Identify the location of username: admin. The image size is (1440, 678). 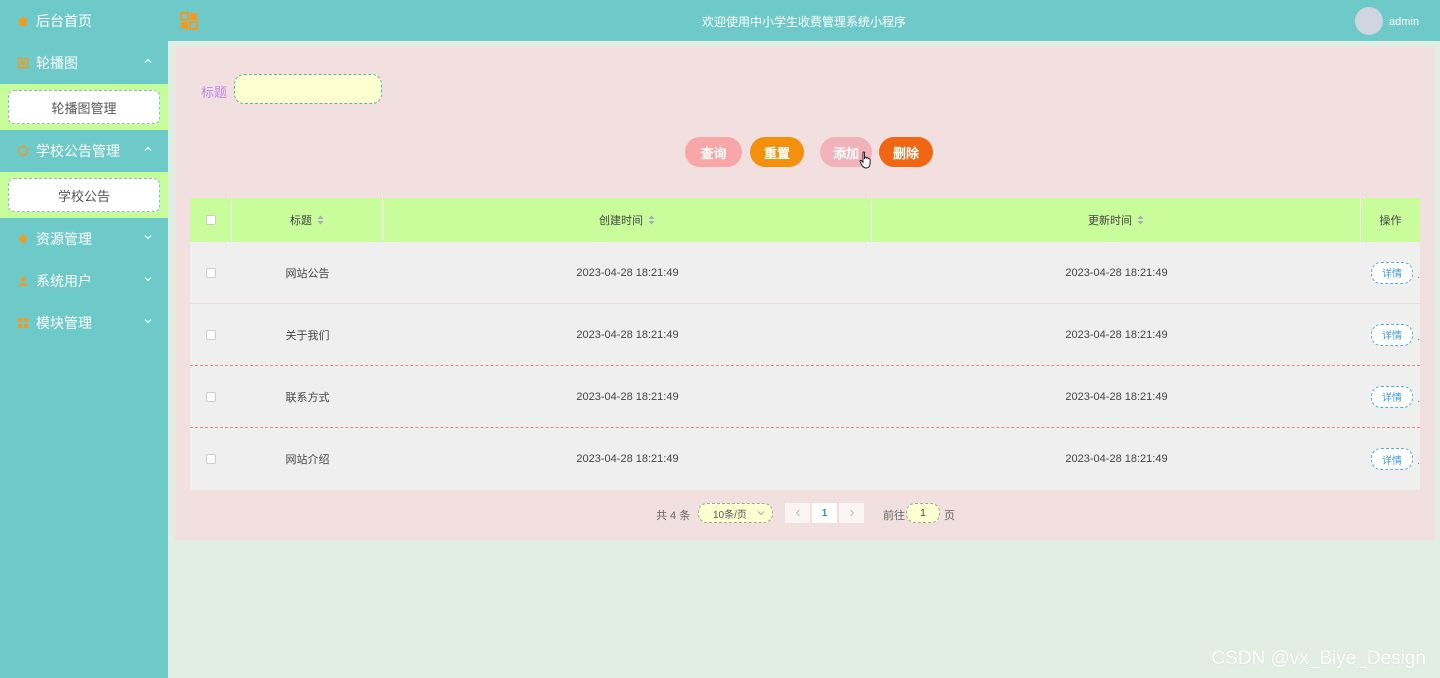
(1404, 22).